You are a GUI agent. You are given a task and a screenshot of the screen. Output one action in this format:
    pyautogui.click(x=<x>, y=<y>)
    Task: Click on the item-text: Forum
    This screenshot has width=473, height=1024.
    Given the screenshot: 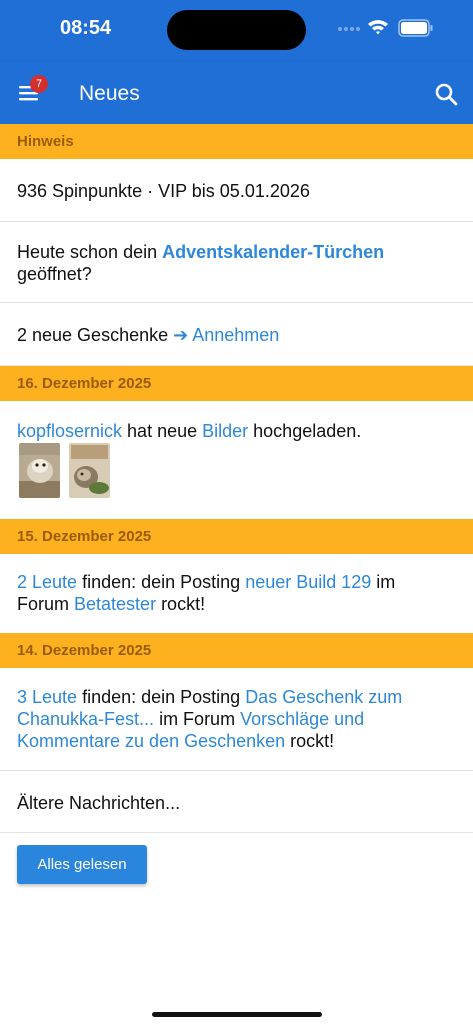 What is the action you would take?
    pyautogui.click(x=46, y=604)
    